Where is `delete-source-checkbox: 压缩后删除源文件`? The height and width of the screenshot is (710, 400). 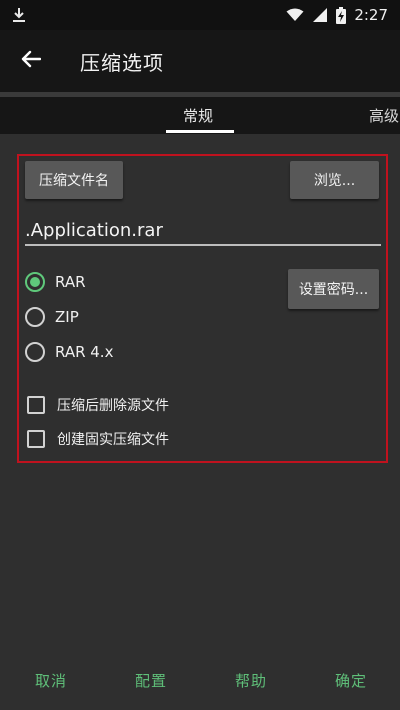
delete-source-checkbox: 压缩后删除源文件 is located at coordinates (98, 405).